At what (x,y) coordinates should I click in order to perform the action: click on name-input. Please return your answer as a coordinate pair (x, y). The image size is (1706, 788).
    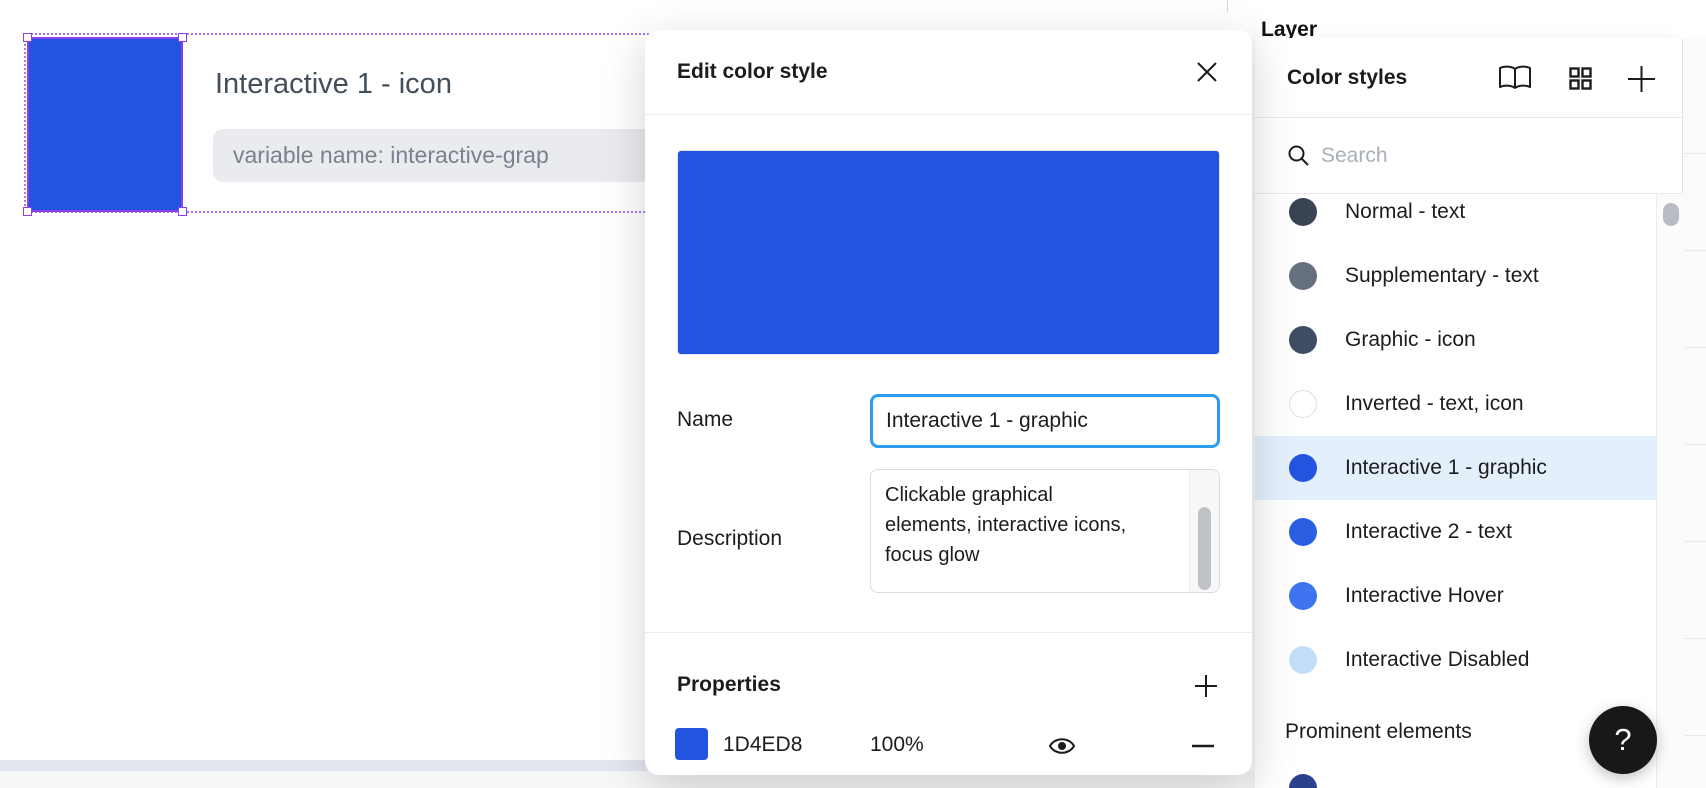
    Looking at the image, I should click on (1045, 421).